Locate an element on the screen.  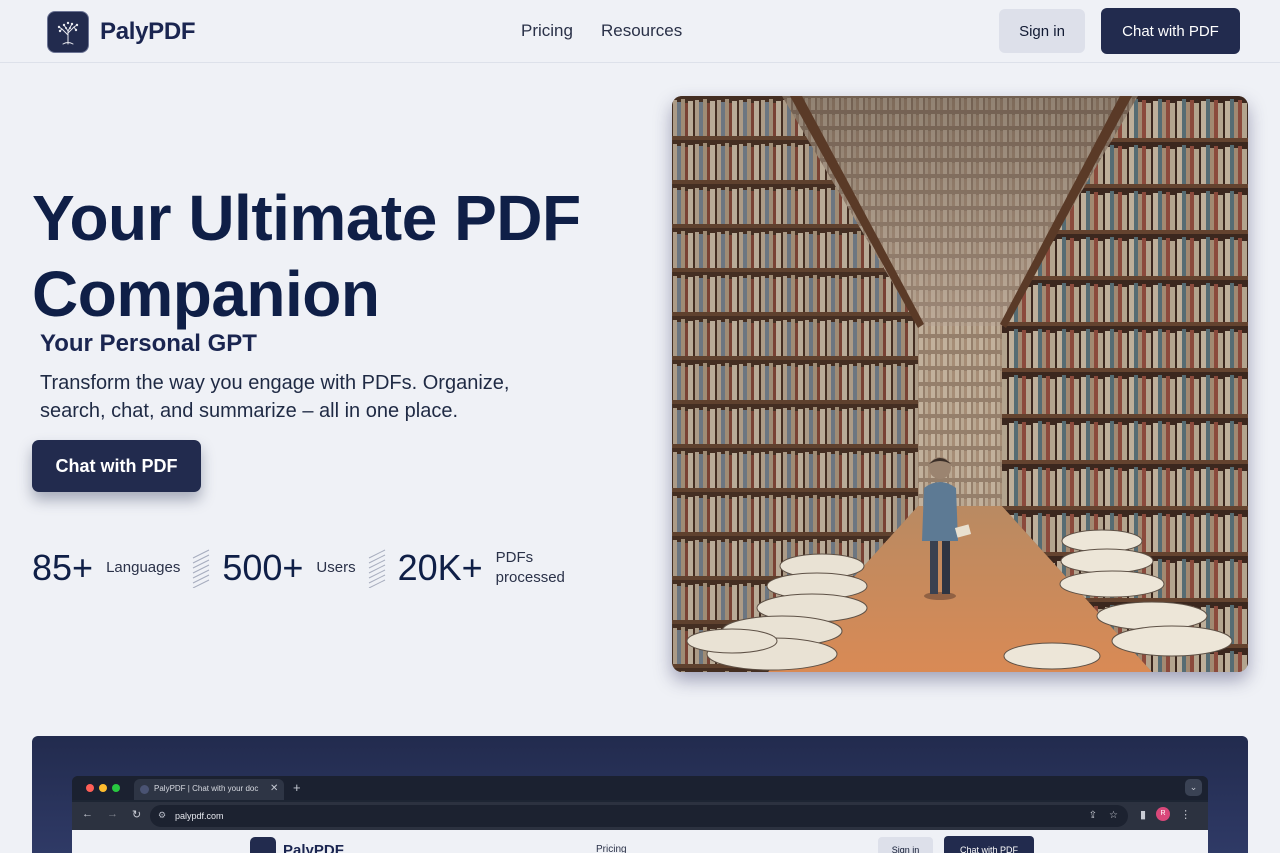
stat-pdfs-label: PDFs processed is located at coordinates (530, 567).